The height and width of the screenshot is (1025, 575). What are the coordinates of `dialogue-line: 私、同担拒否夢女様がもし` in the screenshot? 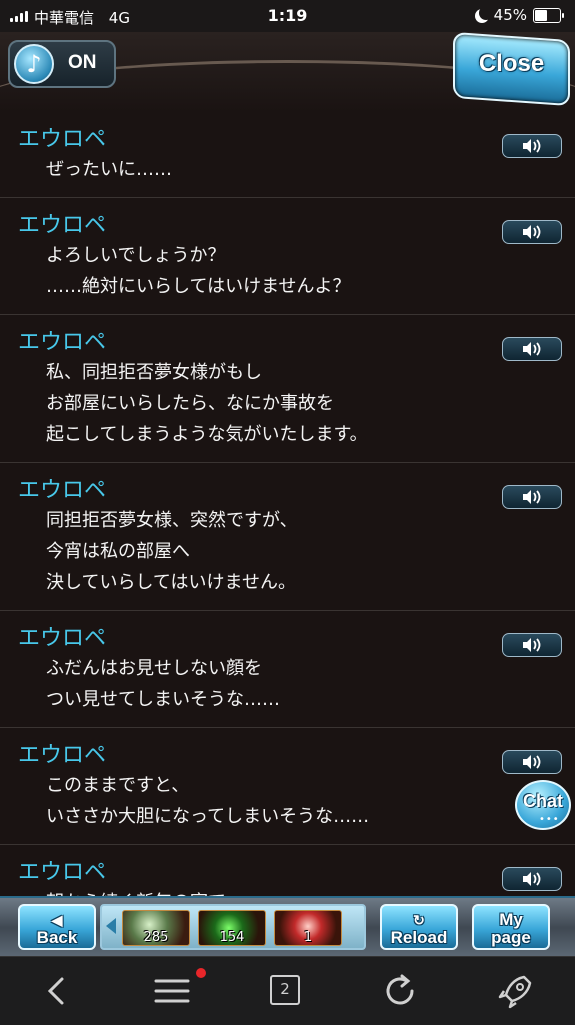 It's located at (154, 372).